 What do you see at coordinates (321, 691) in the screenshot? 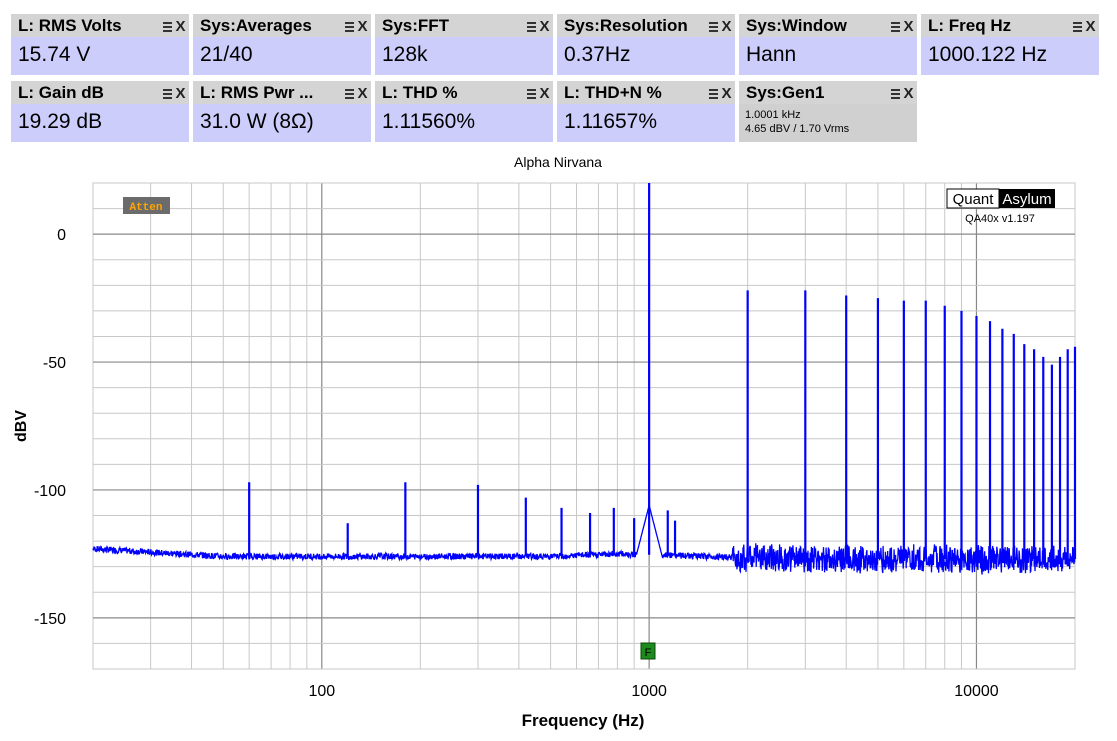
I see `x-tick-label: 100` at bounding box center [321, 691].